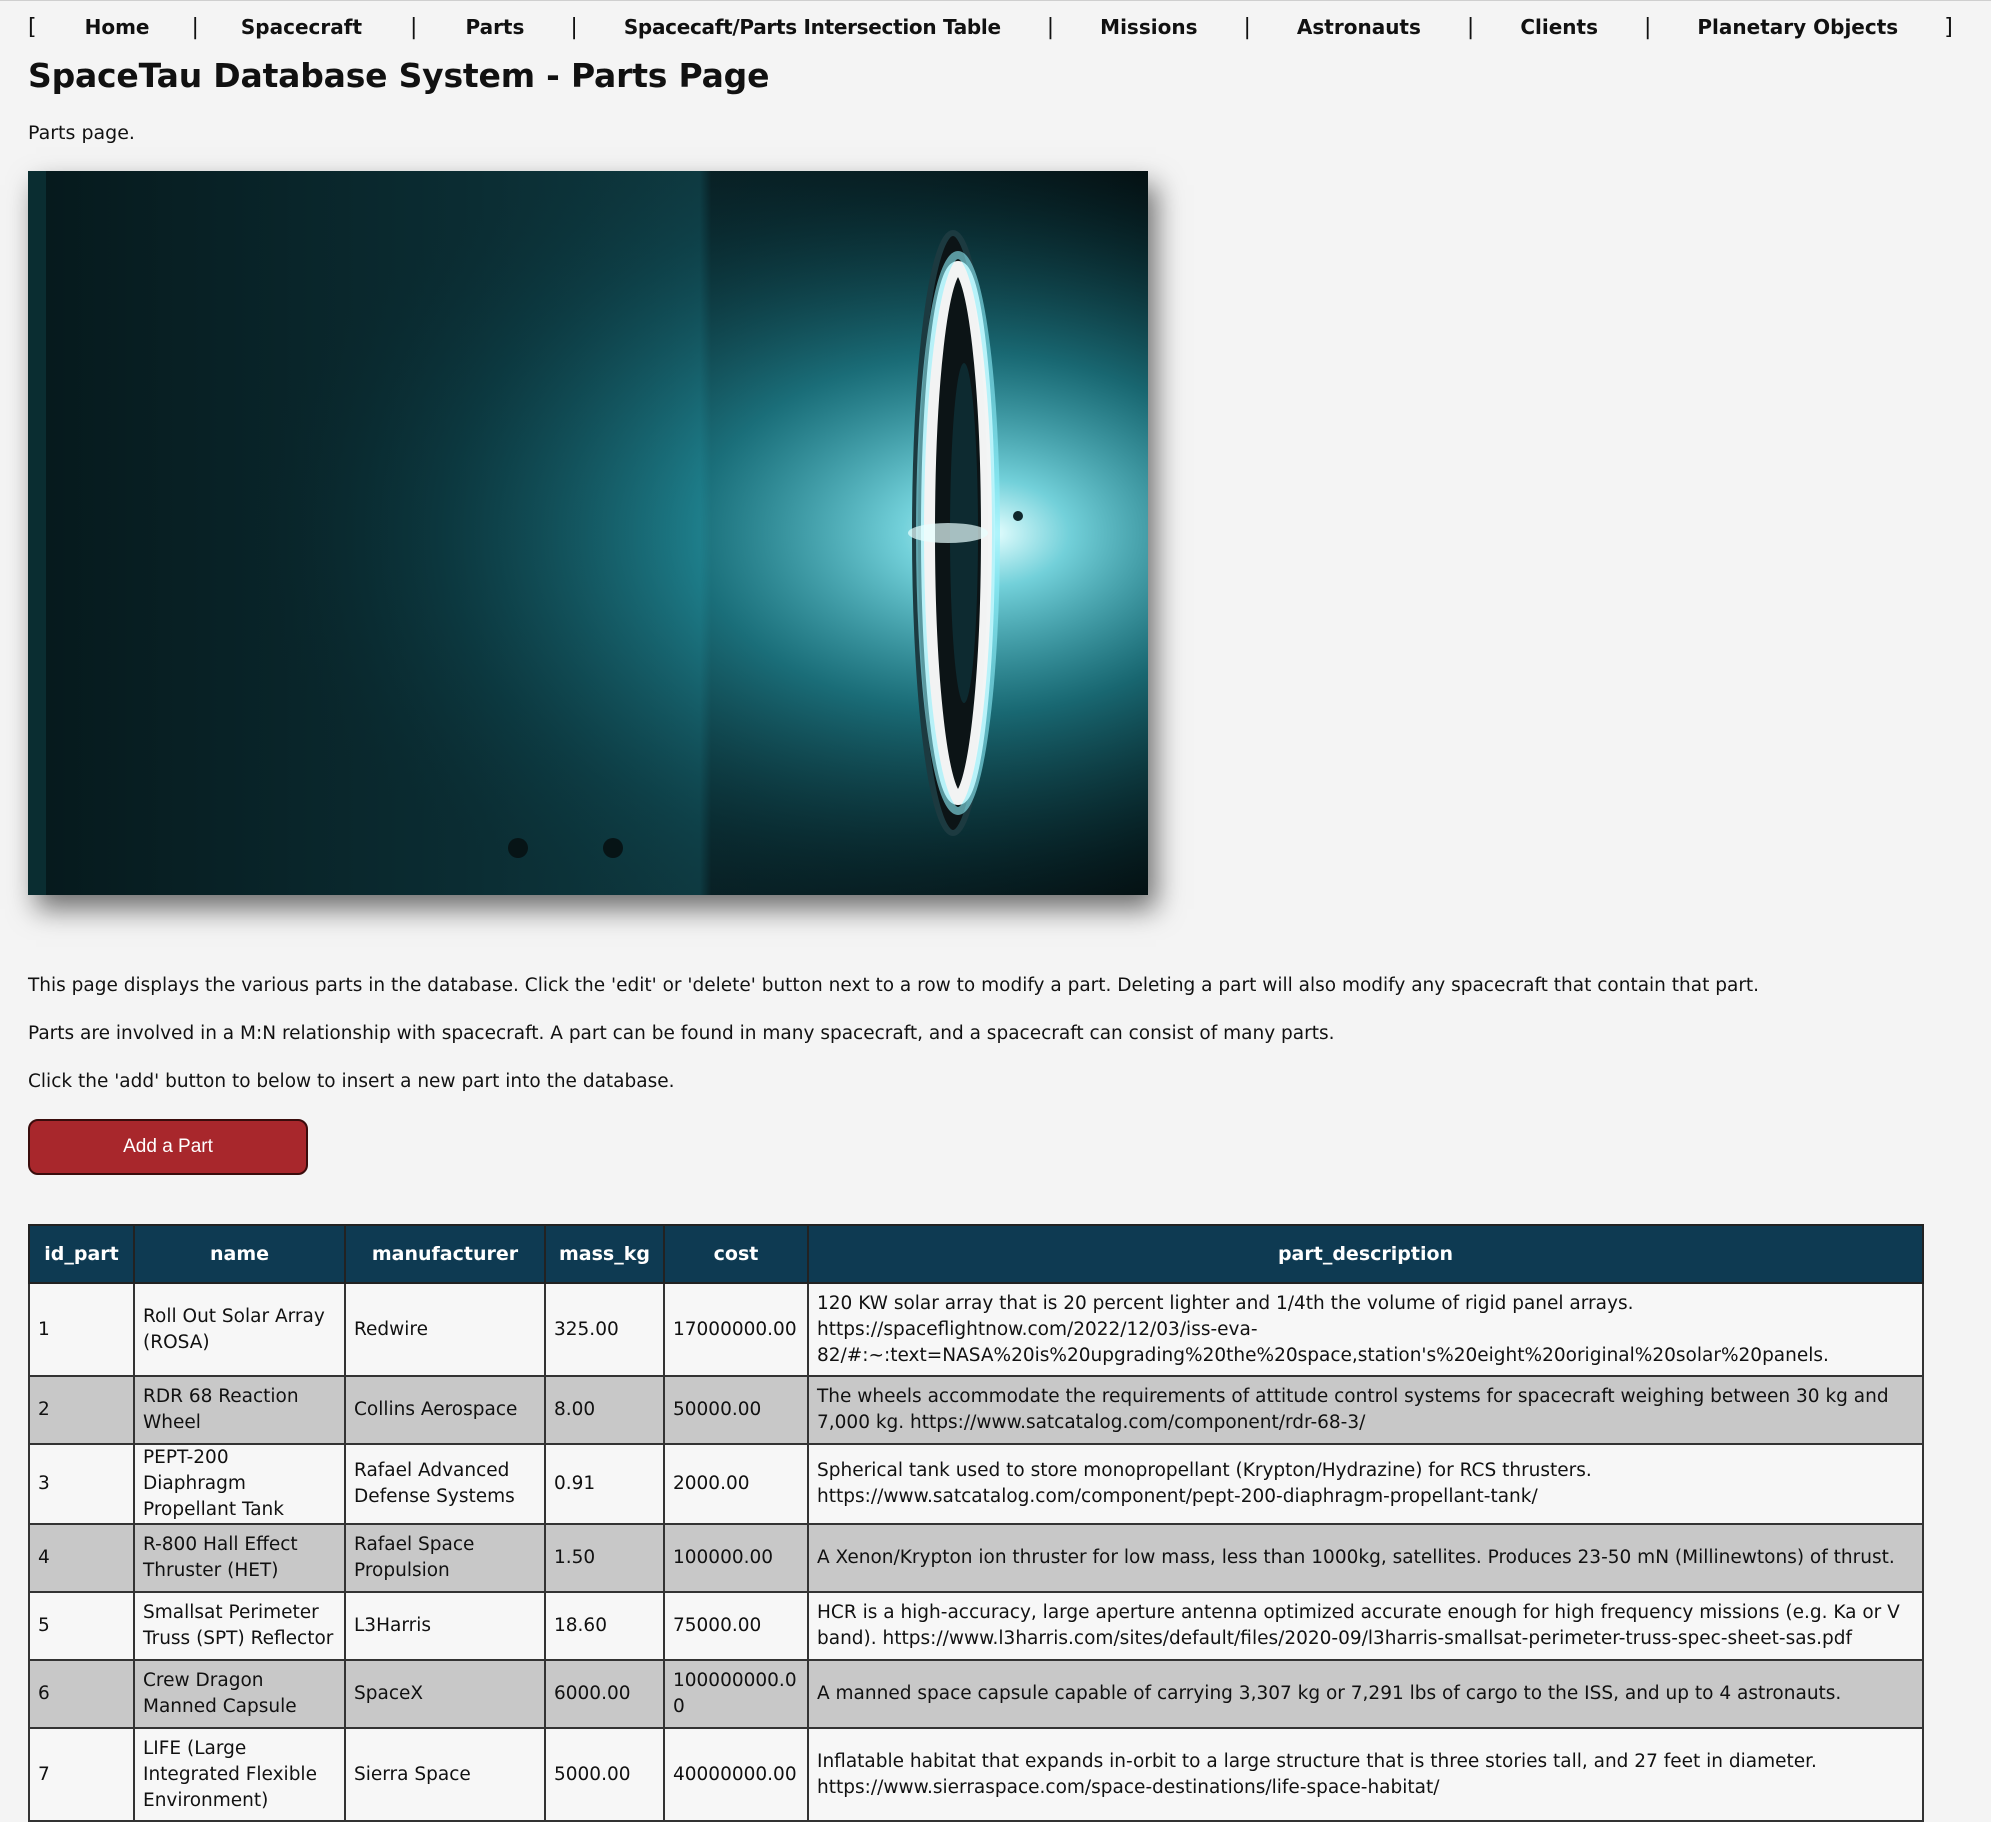 This screenshot has height=1822, width=1991. Describe the element at coordinates (736, 1774) in the screenshot. I see `cell-cost: 40000000.00` at that location.